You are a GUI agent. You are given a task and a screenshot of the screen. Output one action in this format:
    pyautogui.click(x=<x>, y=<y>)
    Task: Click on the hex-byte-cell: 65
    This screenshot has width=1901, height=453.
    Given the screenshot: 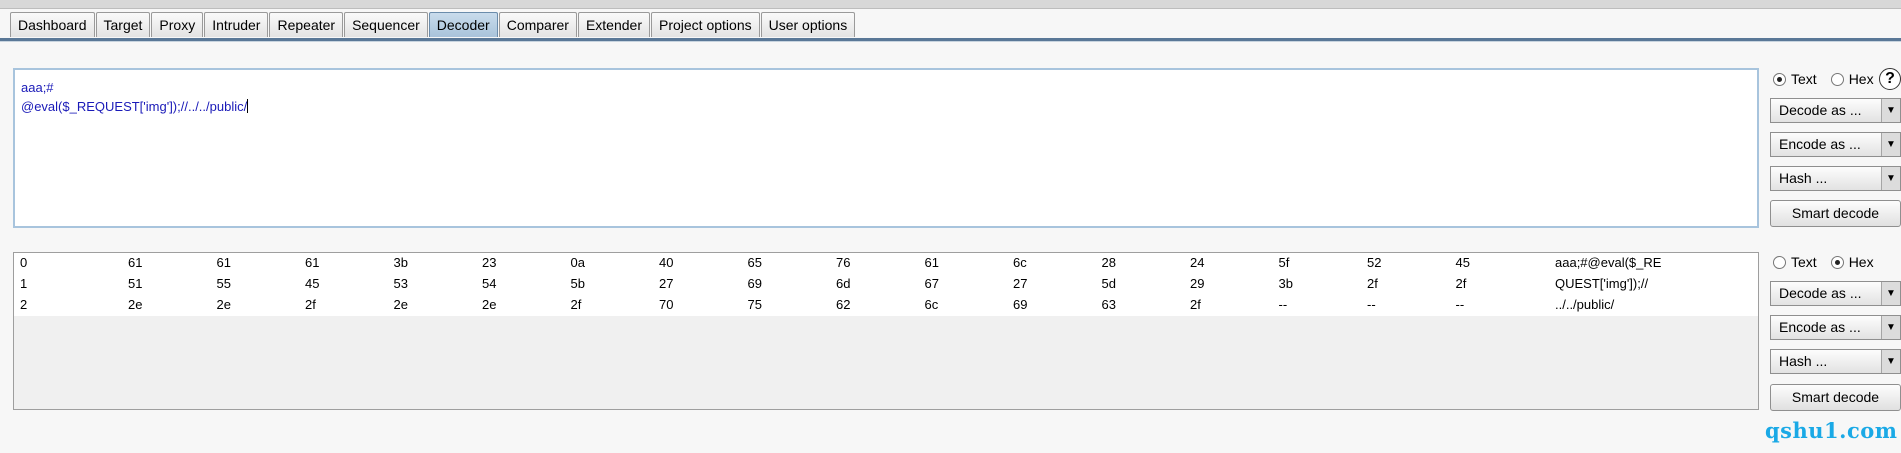 What is the action you would take?
    pyautogui.click(x=755, y=262)
    